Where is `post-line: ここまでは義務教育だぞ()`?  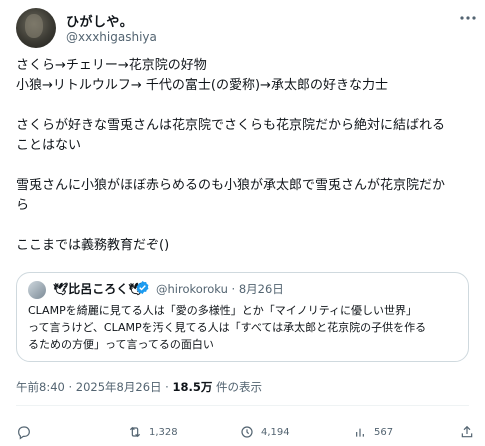
post-line: ここまでは義務教育だぞ() is located at coordinates (93, 245).